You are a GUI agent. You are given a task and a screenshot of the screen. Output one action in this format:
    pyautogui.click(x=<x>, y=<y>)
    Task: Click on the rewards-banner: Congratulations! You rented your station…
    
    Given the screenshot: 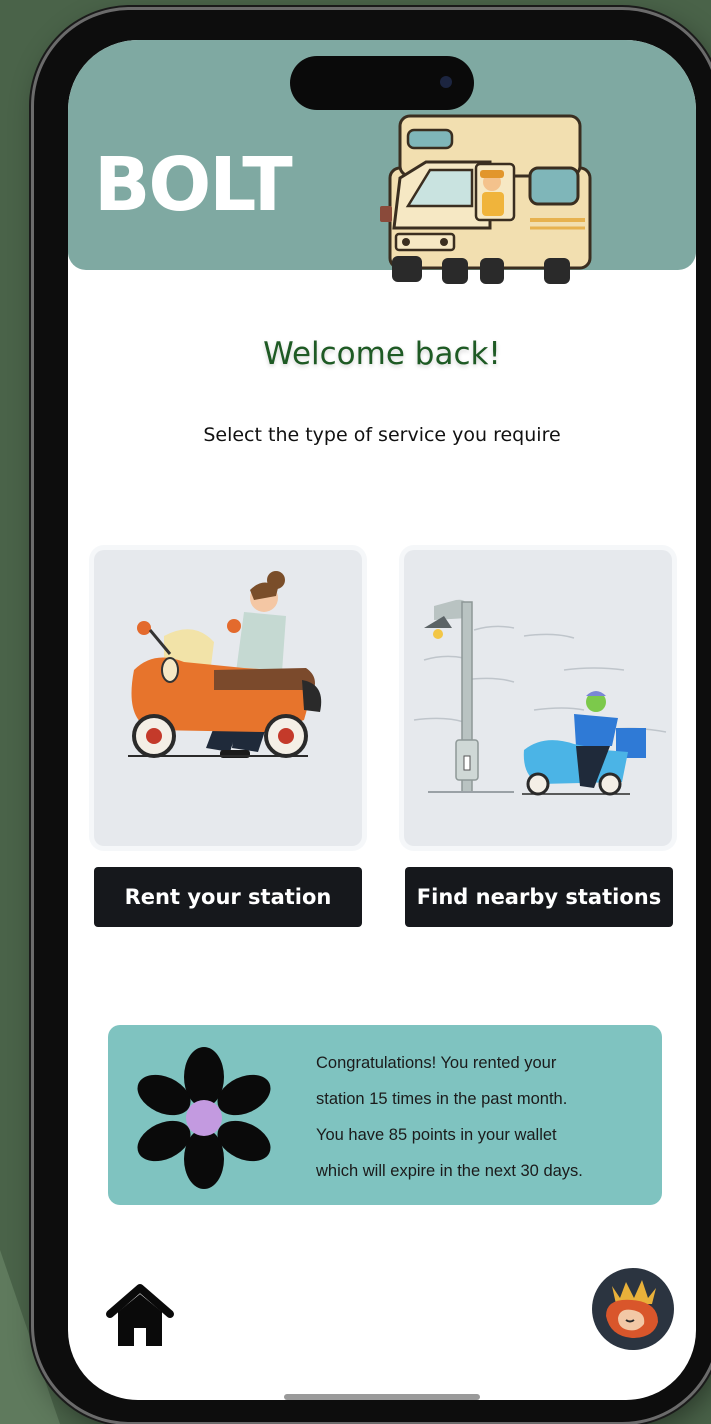 What is the action you would take?
    pyautogui.click(x=385, y=1115)
    